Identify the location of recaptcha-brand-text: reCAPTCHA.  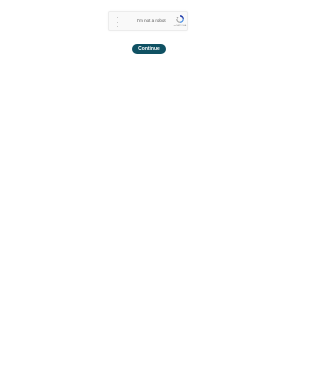
(180, 26).